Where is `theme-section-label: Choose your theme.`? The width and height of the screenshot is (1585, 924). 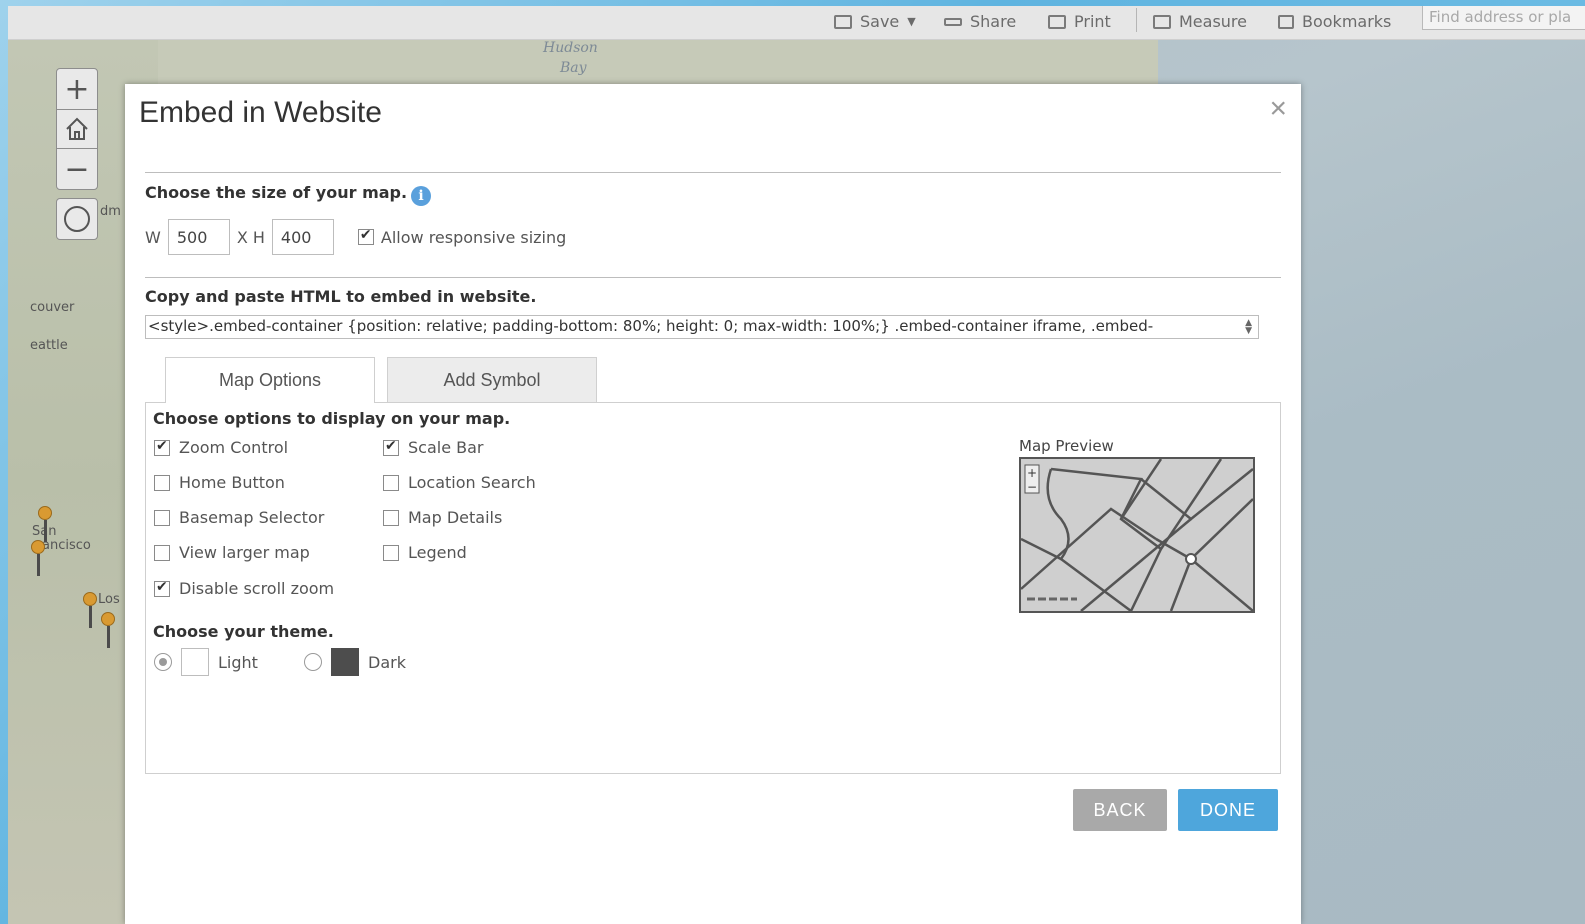 theme-section-label: Choose your theme. is located at coordinates (243, 631).